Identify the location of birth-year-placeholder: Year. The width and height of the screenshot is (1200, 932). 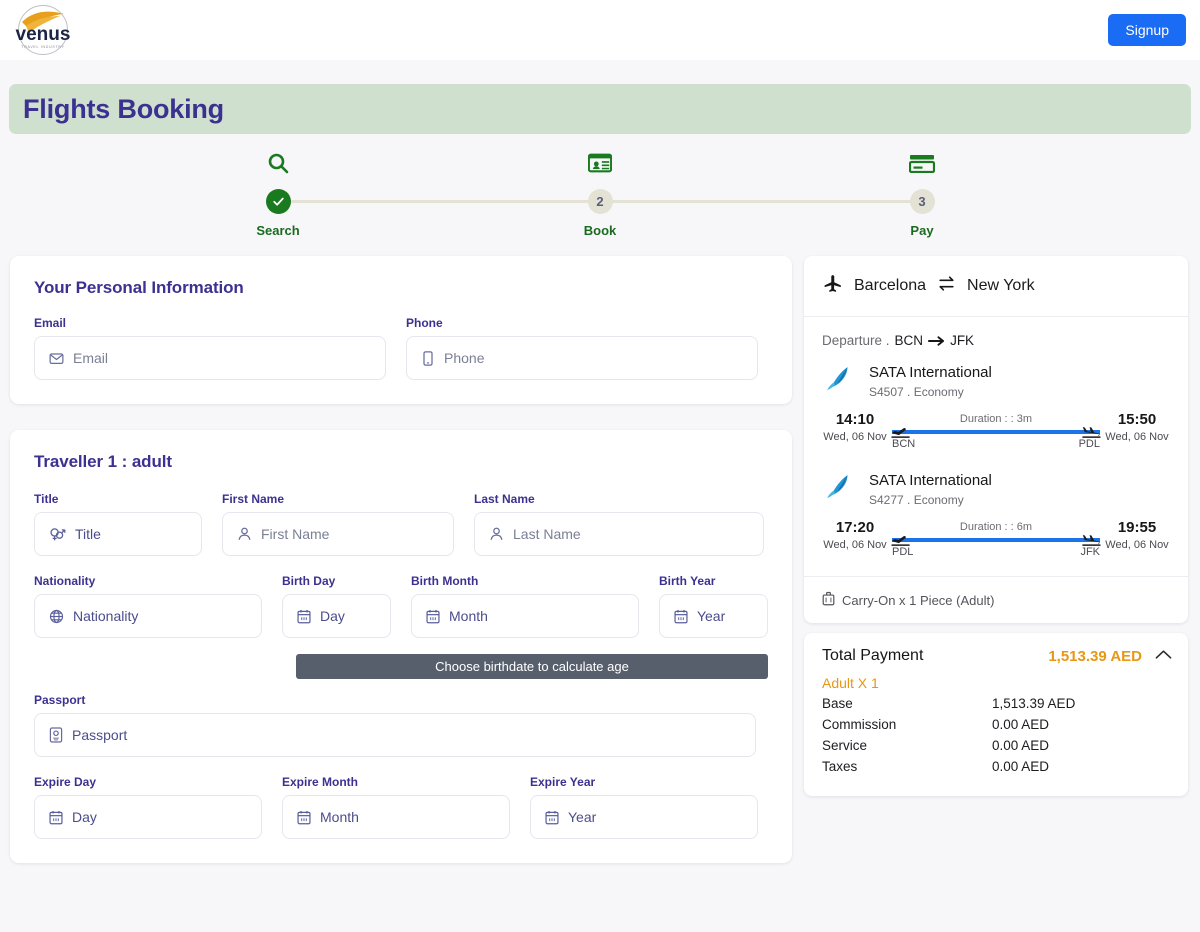
(711, 616).